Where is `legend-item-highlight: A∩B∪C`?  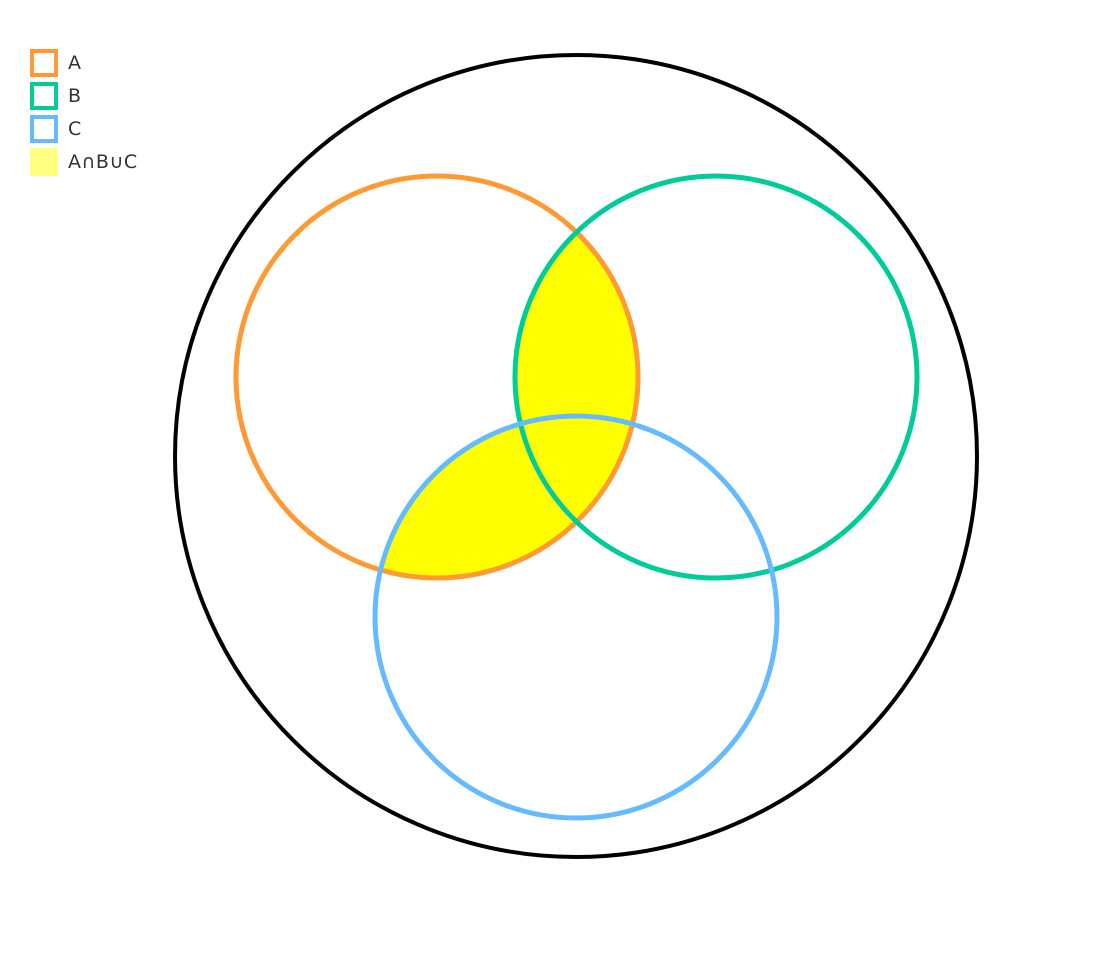
legend-item-highlight: A∩B∪C is located at coordinates (84, 161).